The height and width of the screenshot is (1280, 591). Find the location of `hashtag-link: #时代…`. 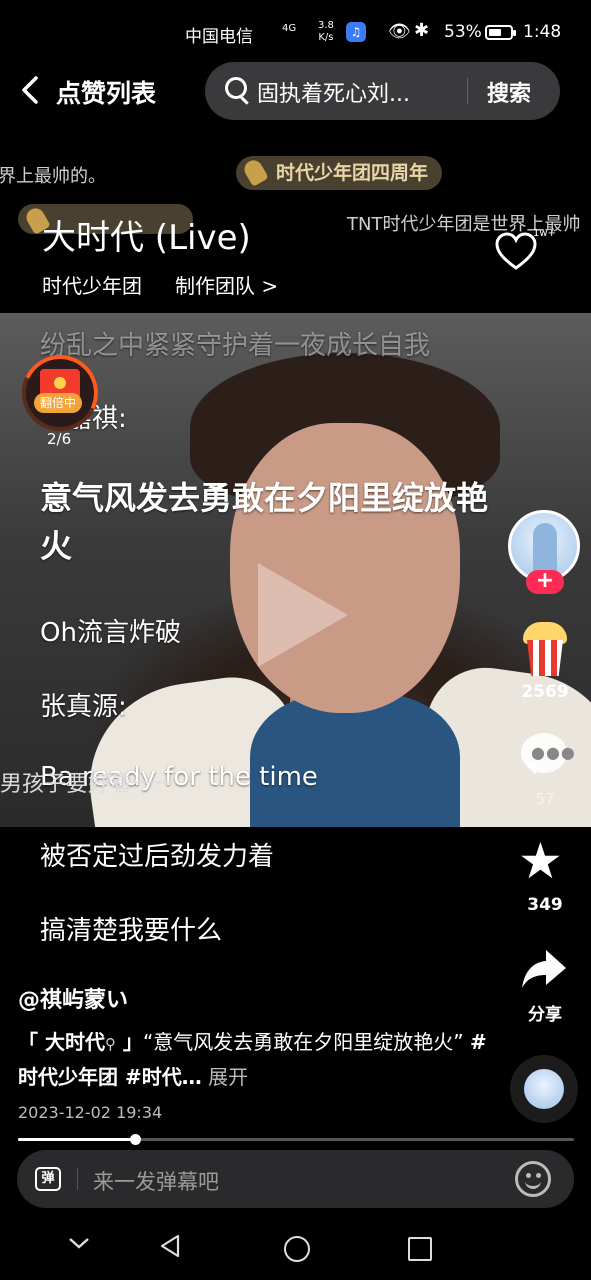

hashtag-link: #时代… is located at coordinates (160, 1077).